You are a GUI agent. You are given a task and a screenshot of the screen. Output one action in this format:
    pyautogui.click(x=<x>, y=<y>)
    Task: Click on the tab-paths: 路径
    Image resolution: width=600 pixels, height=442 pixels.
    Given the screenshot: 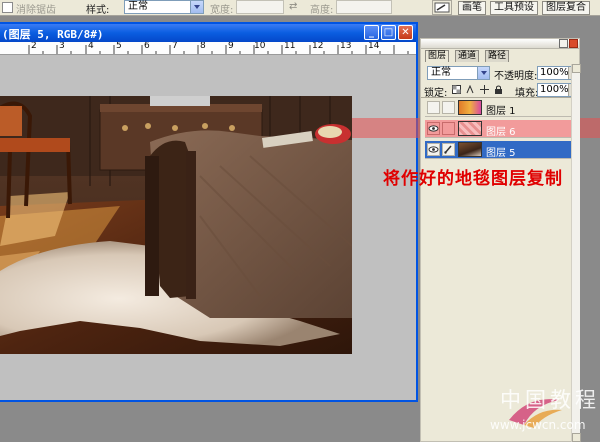 What is the action you would take?
    pyautogui.click(x=497, y=56)
    